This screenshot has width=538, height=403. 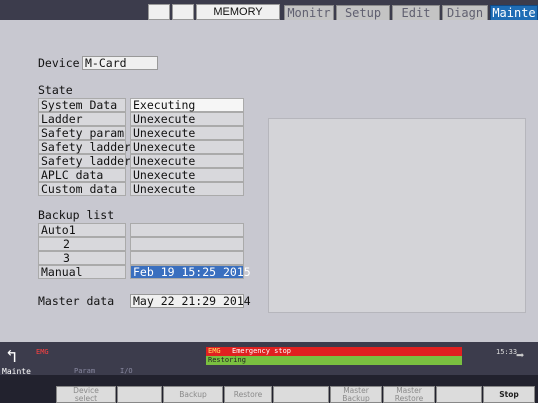 I want to click on tab-diagnosis: Diagn, so click(x=465, y=12).